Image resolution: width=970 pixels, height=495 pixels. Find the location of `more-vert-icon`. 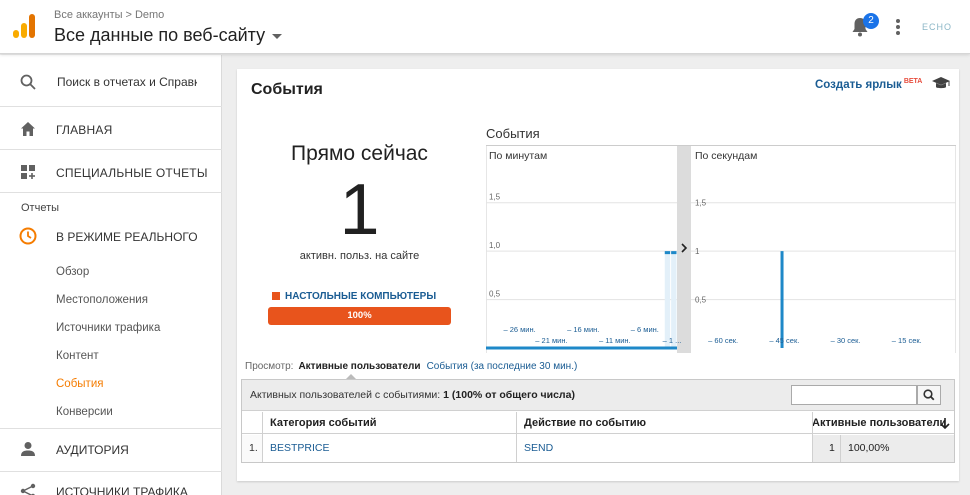

more-vert-icon is located at coordinates (898, 27).